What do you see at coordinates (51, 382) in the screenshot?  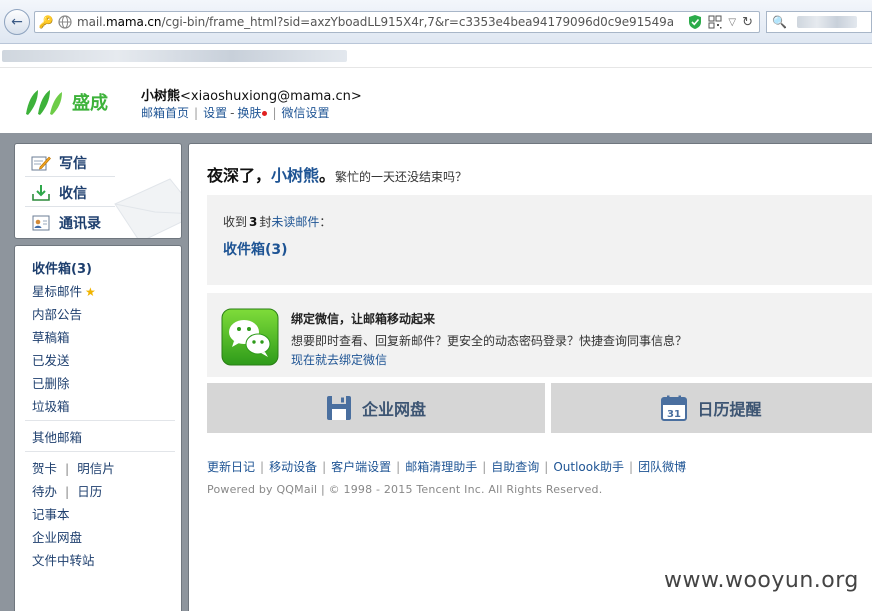 I see `folder-deleted: 已删除` at bounding box center [51, 382].